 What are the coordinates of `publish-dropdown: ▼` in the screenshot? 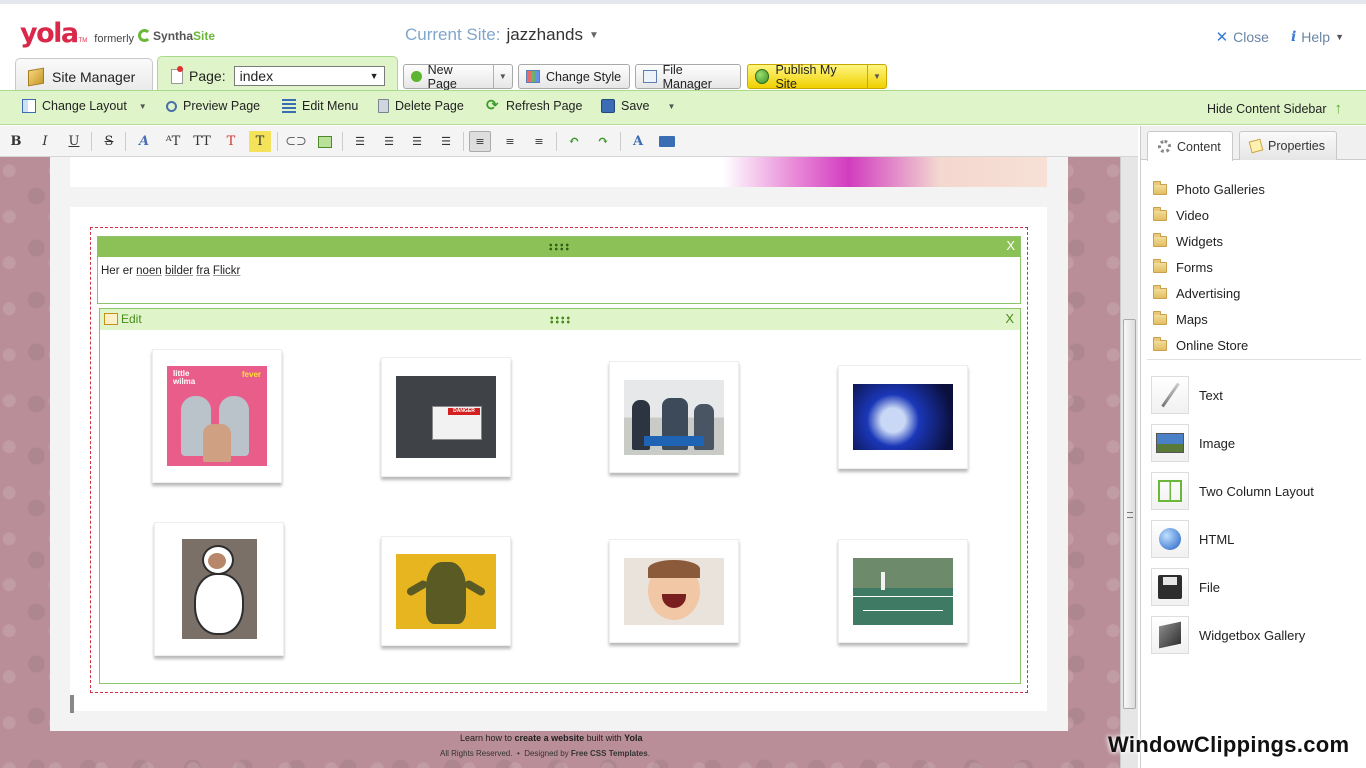 It's located at (876, 76).